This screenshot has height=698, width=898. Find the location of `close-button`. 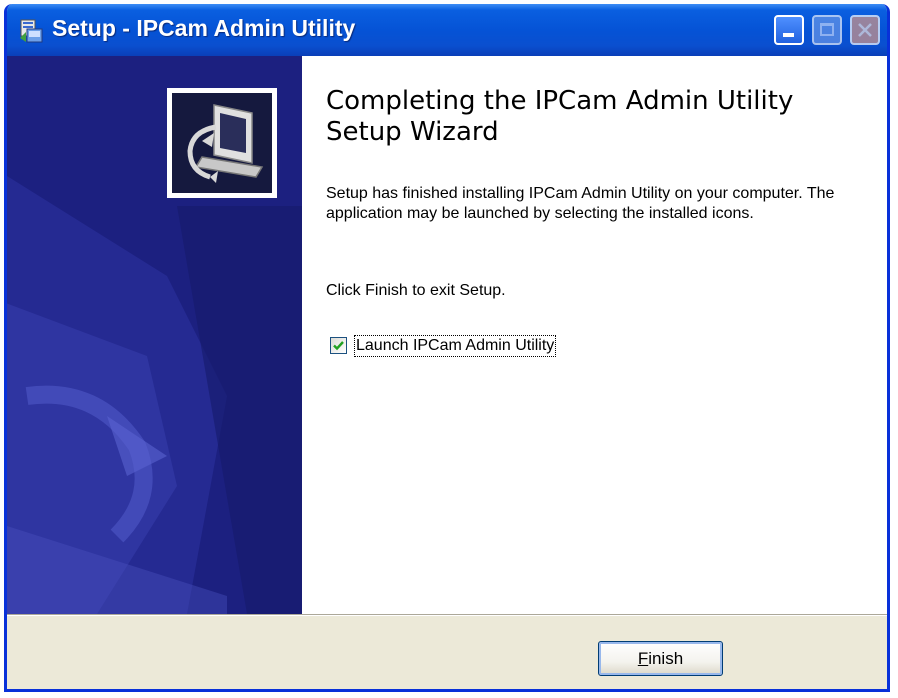

close-button is located at coordinates (865, 30).